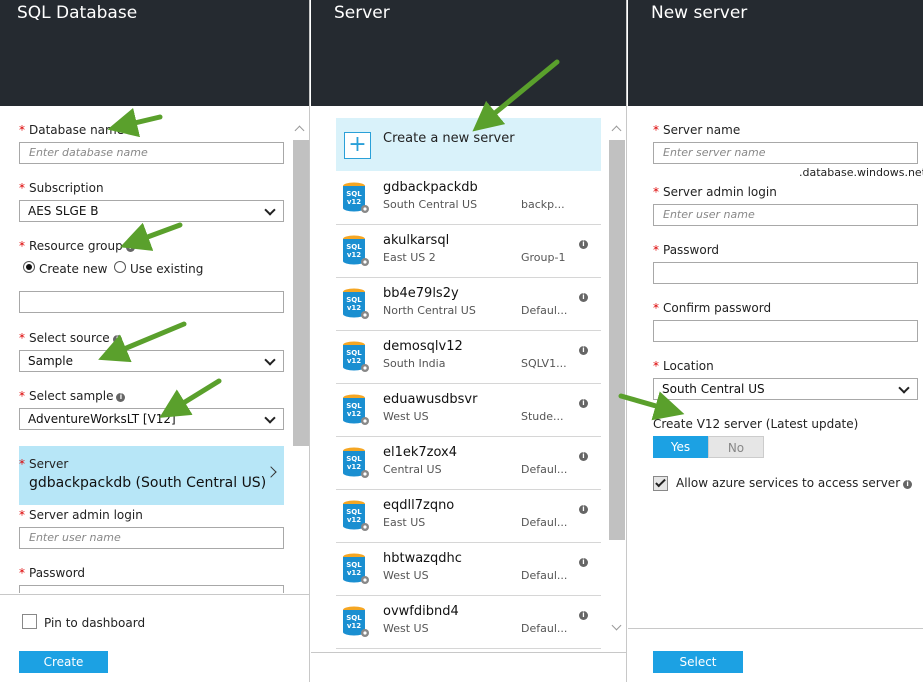  What do you see at coordinates (421, 611) in the screenshot?
I see `server-name: ovwfdibnd4` at bounding box center [421, 611].